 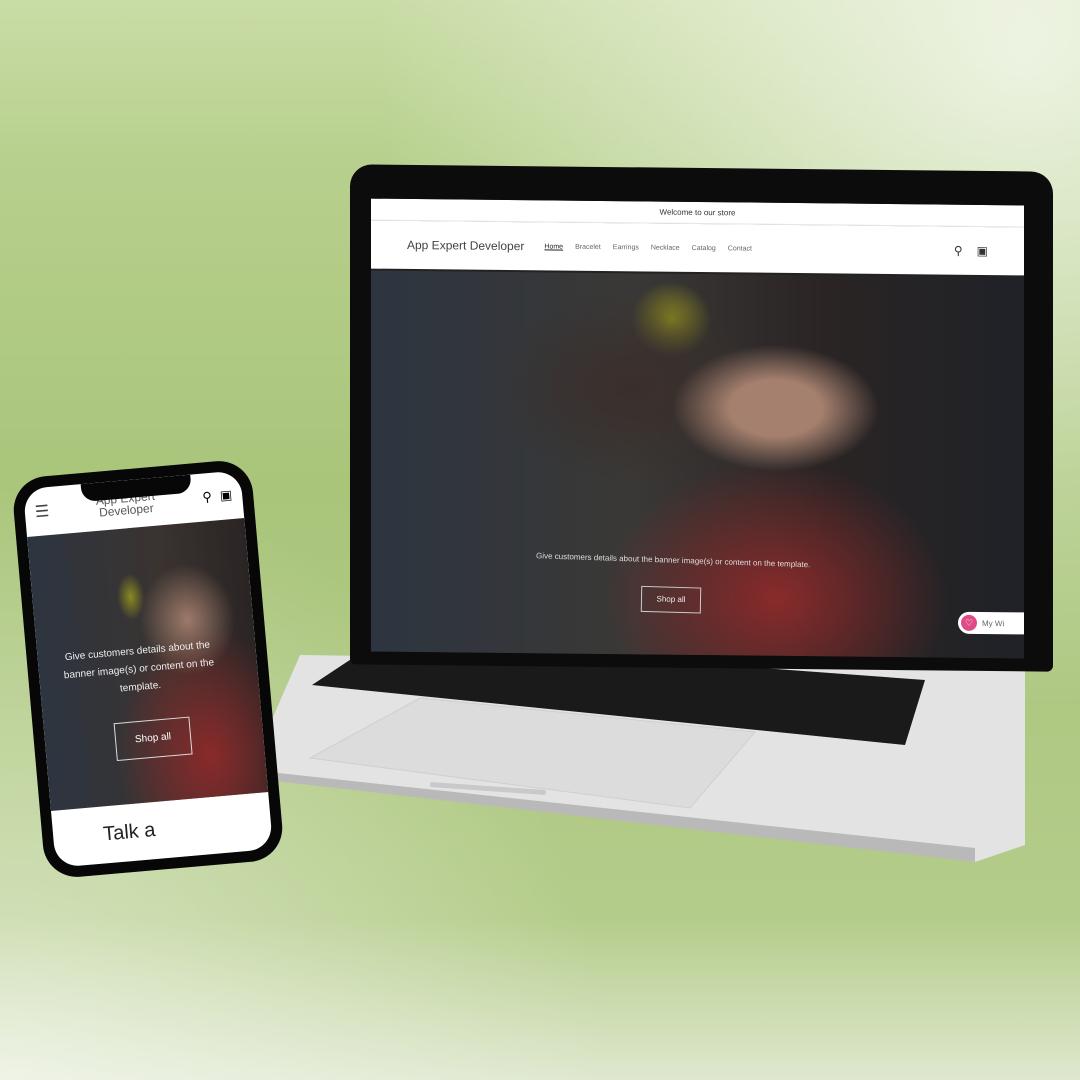 What do you see at coordinates (553, 246) in the screenshot?
I see `nav-home: Home` at bounding box center [553, 246].